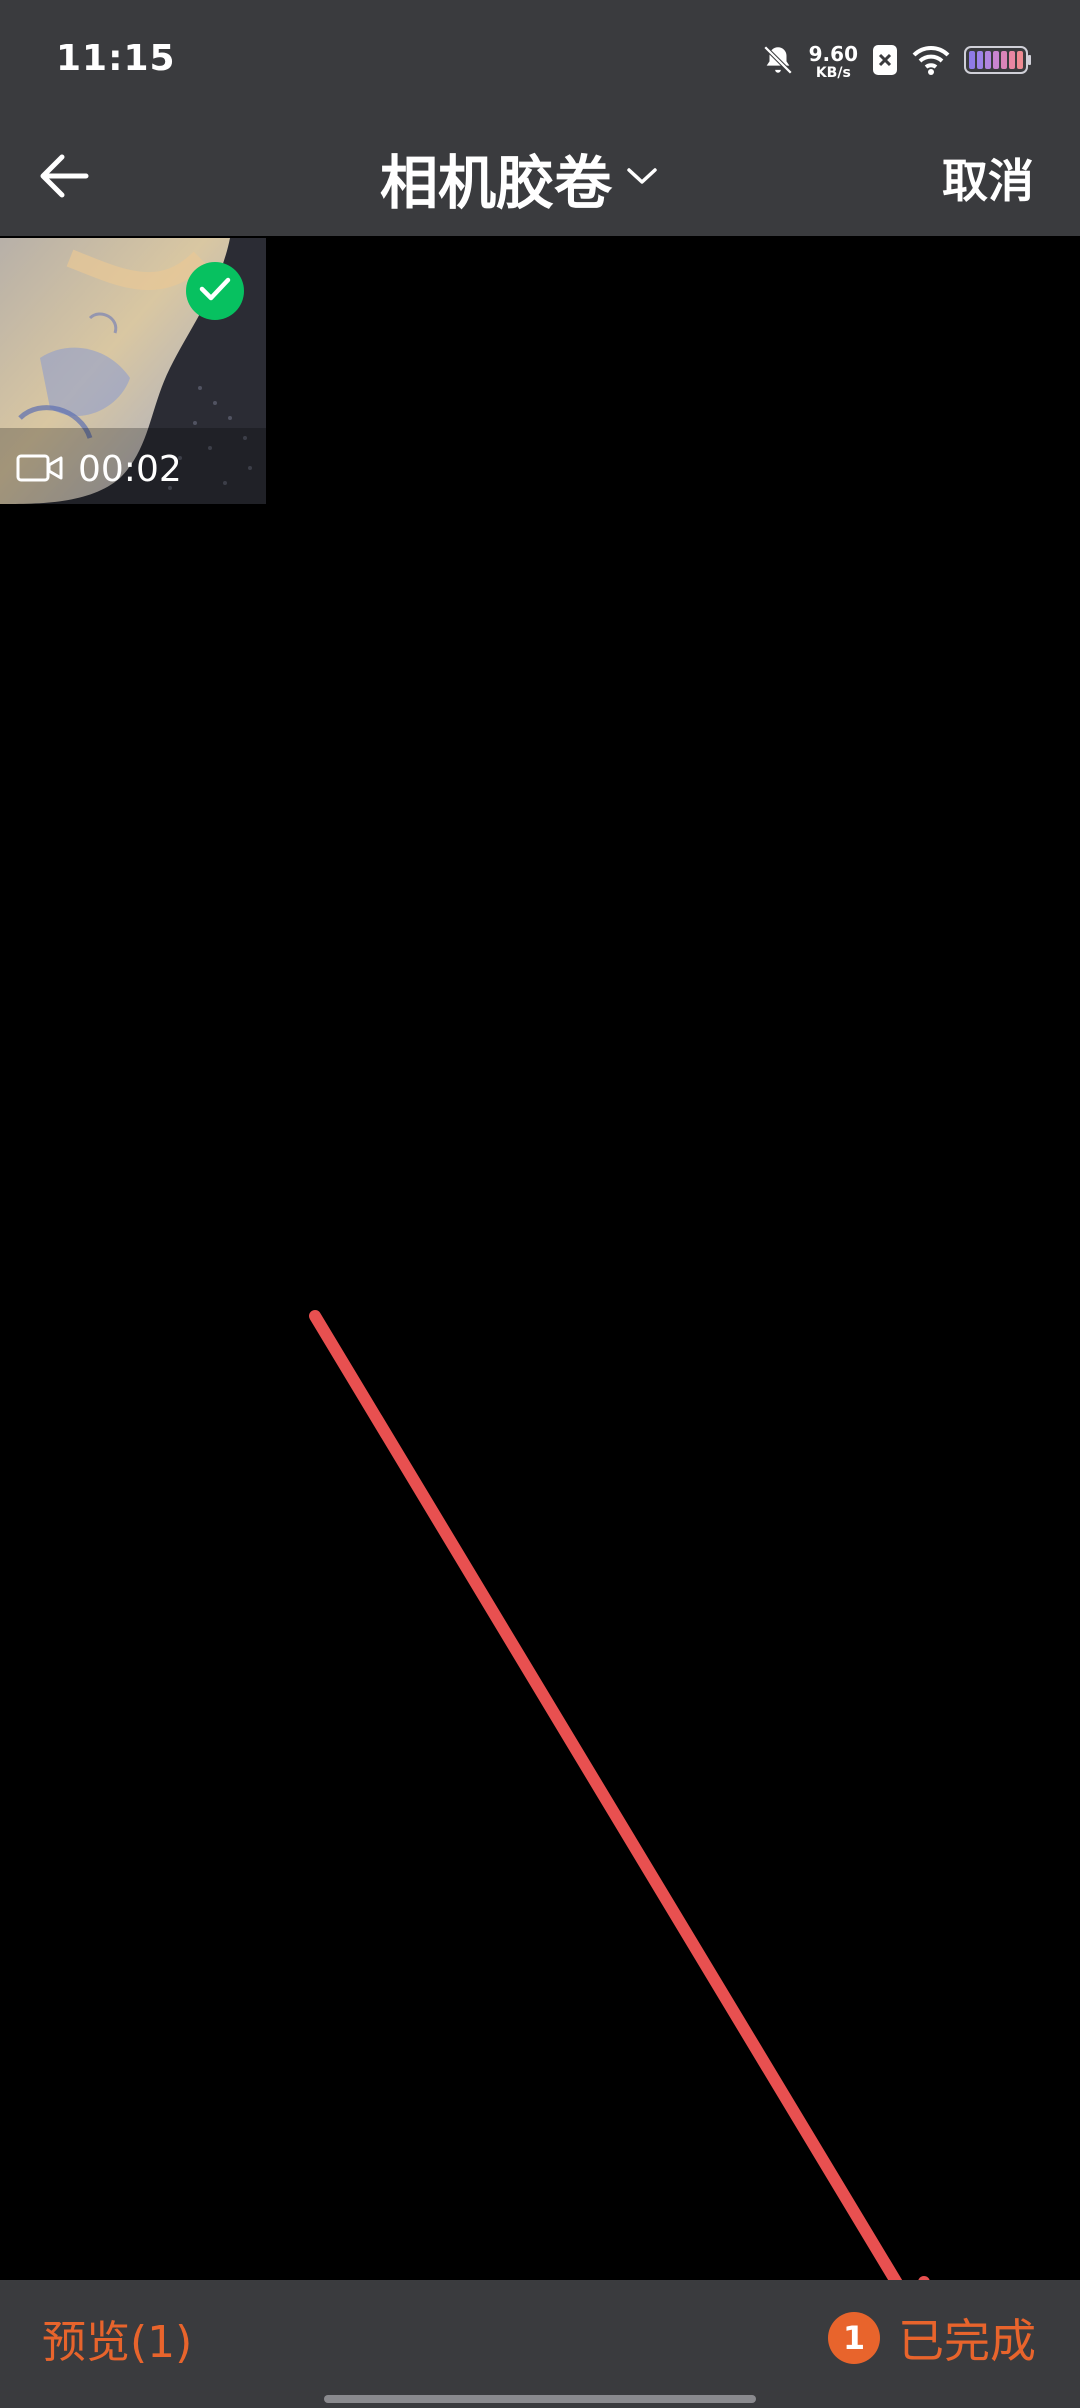 The height and width of the screenshot is (2408, 1080). I want to click on bottom-bar: 预览(1) 1 已完成, so click(540, 2344).